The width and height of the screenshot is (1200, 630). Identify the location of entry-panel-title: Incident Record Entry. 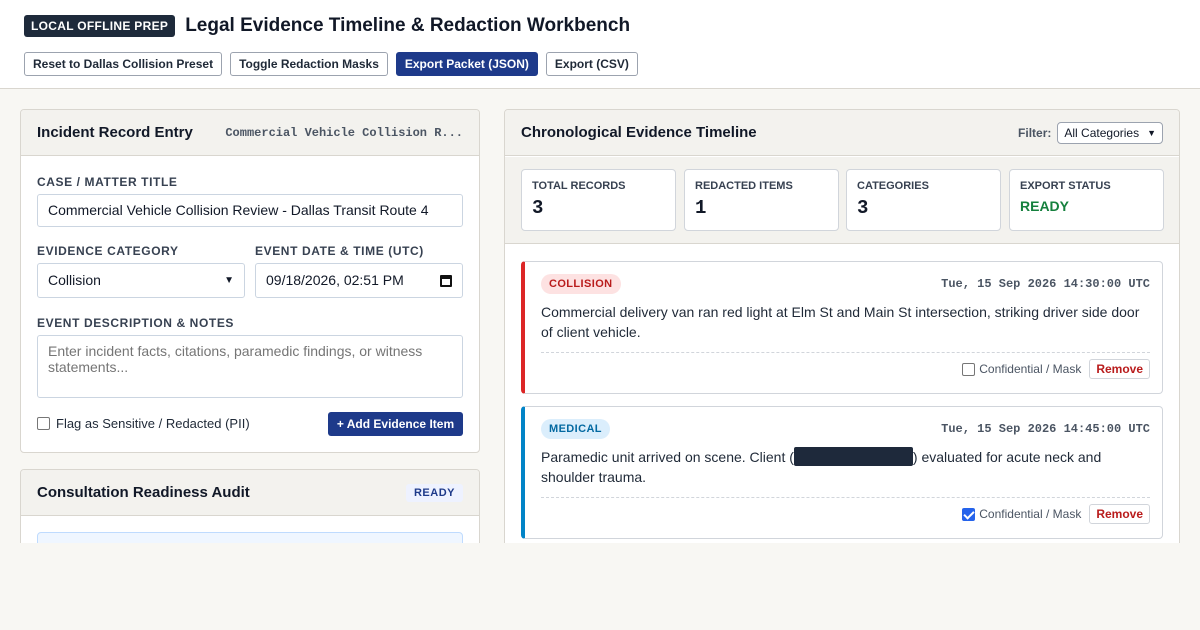
(115, 132).